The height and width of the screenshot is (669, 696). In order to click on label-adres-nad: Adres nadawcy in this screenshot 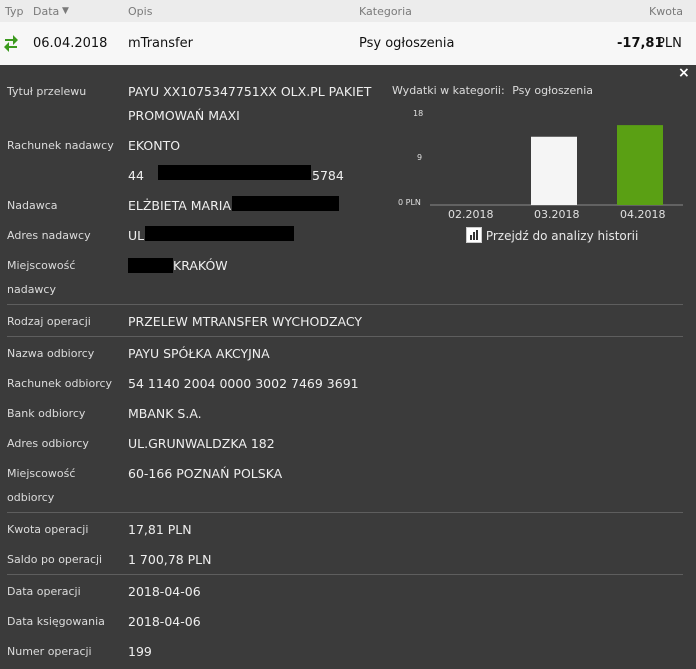, I will do `click(49, 235)`.